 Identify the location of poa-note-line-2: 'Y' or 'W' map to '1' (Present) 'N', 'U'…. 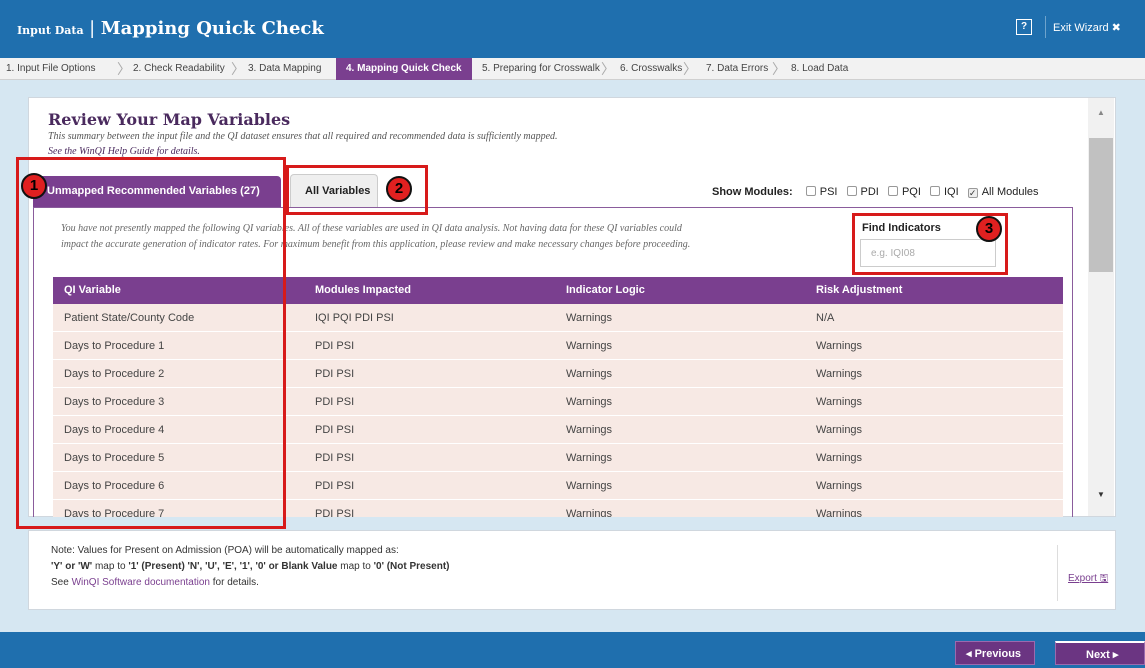
(250, 566).